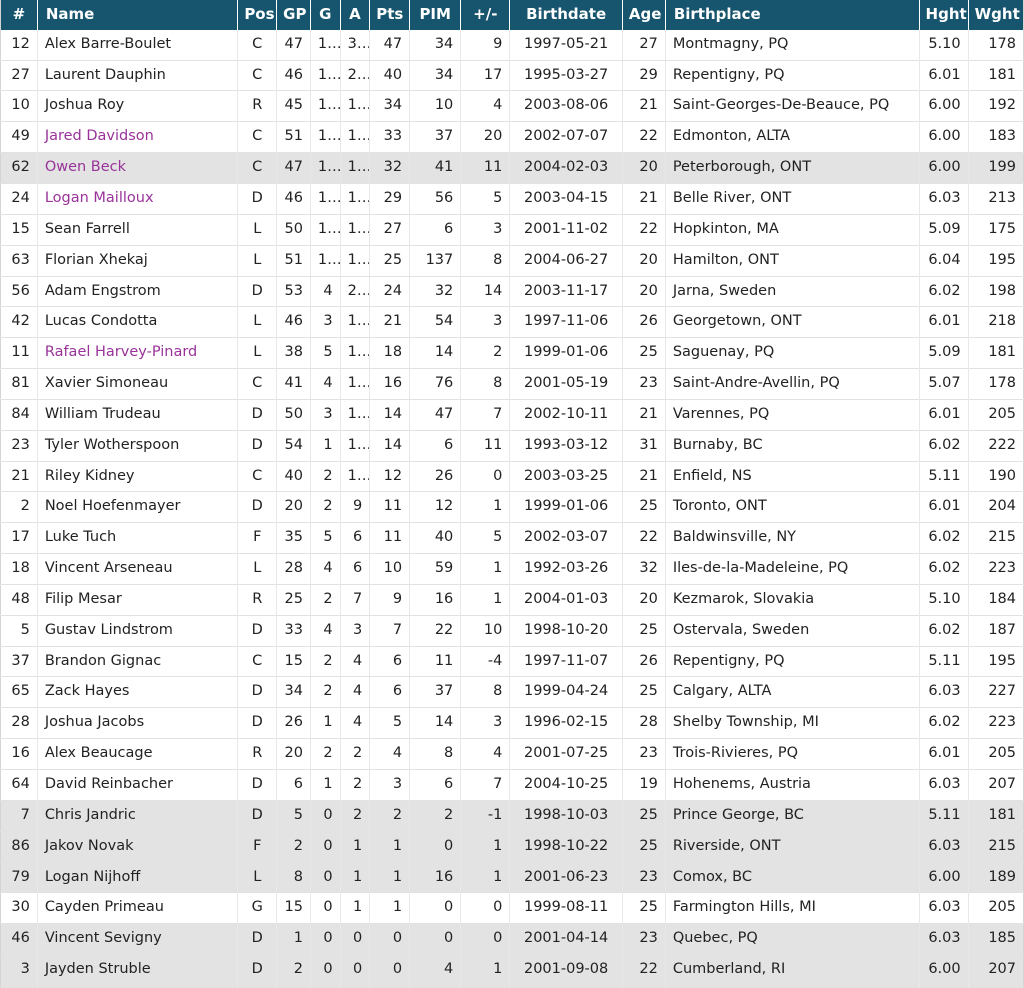  I want to click on cell-player-name: Joshua Roy, so click(138, 106).